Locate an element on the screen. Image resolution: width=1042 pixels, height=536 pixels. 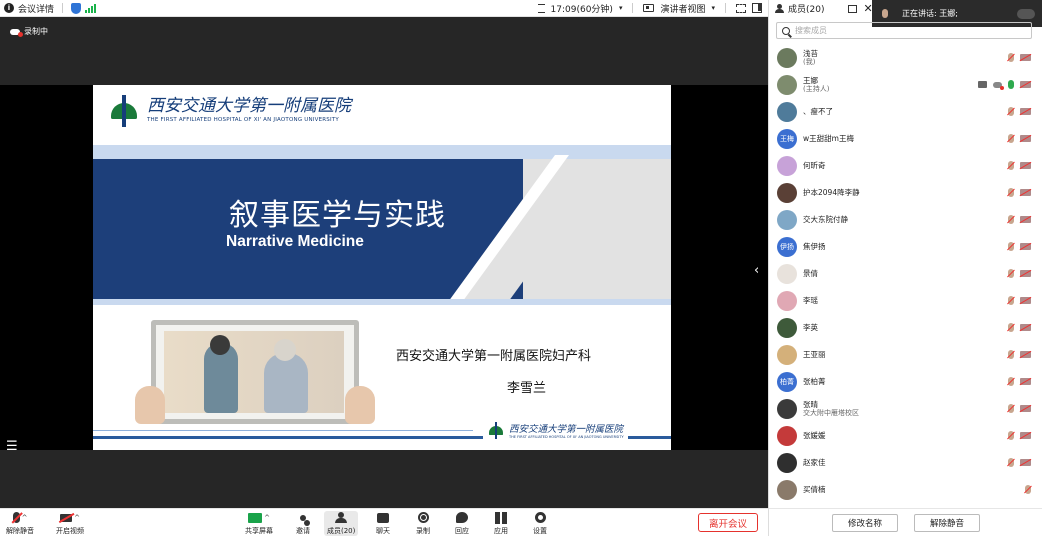
member-row: 张媛媛 is located at coordinates (905, 435).